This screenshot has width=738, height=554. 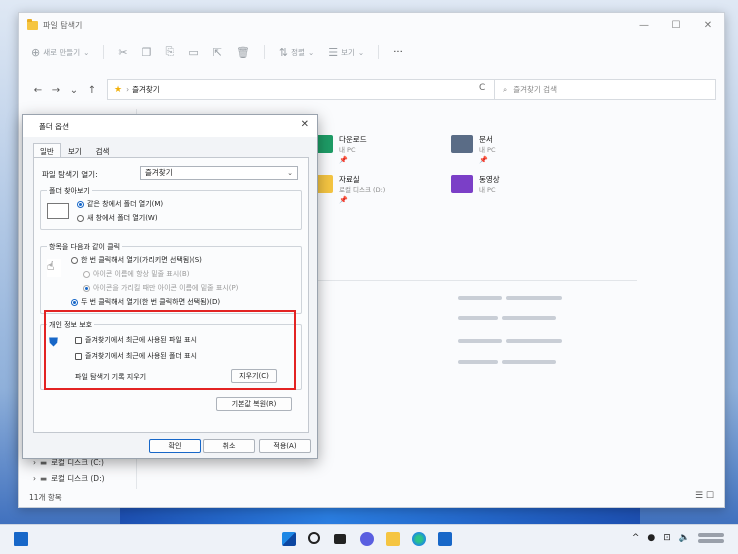 I want to click on sort-icon: ⇅, so click(x=283, y=52).